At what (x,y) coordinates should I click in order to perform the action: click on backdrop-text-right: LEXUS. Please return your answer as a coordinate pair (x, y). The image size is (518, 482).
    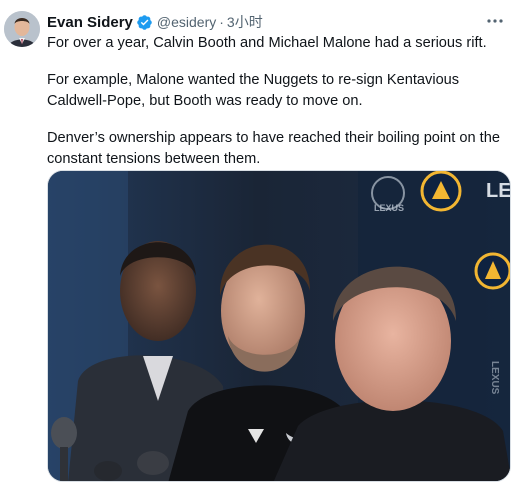
    Looking at the image, I should click on (494, 378).